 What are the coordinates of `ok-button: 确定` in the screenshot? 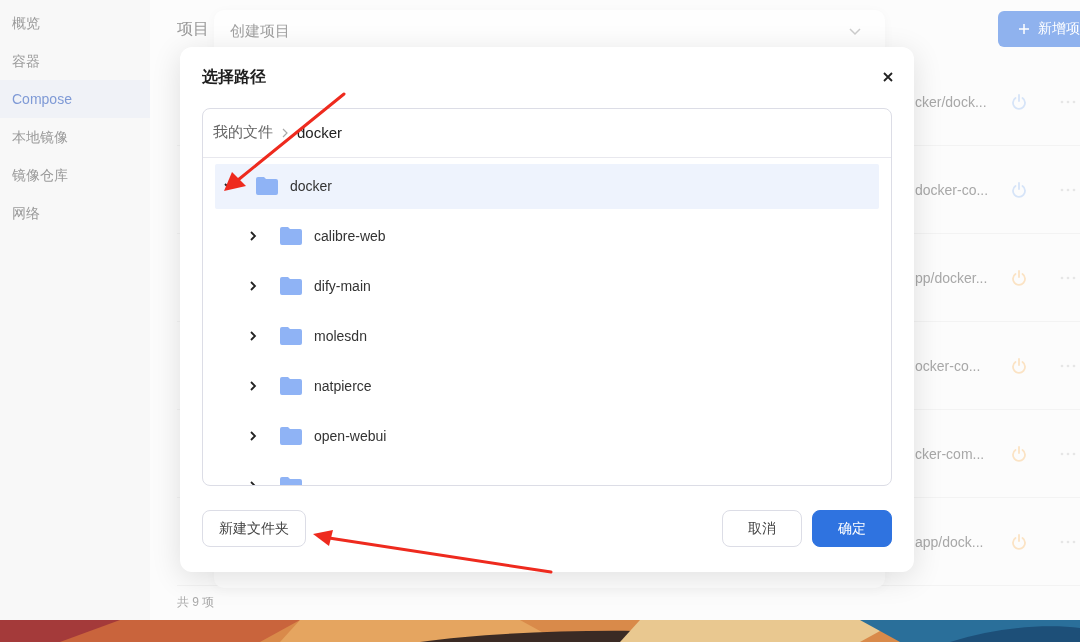 It's located at (852, 529).